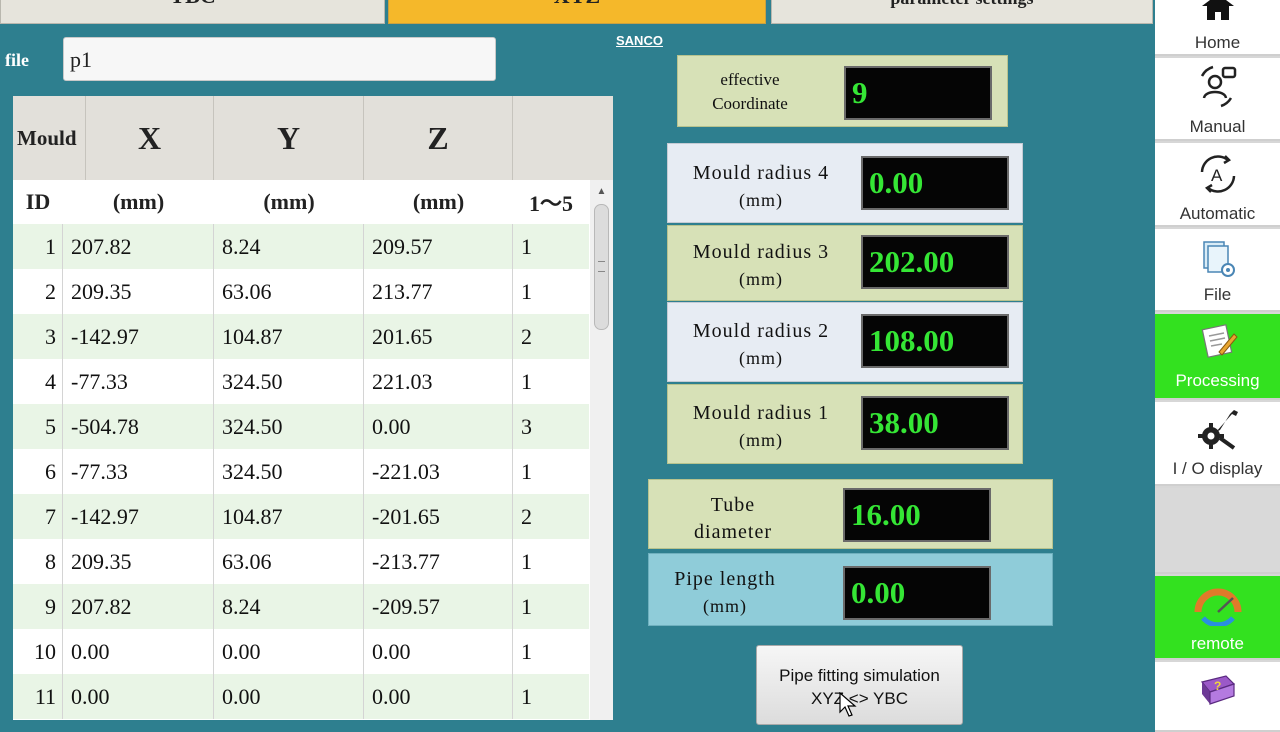 This screenshot has width=1280, height=732. I want to click on table-row: 2 209.35 63.06 213.77 1, so click(301, 291).